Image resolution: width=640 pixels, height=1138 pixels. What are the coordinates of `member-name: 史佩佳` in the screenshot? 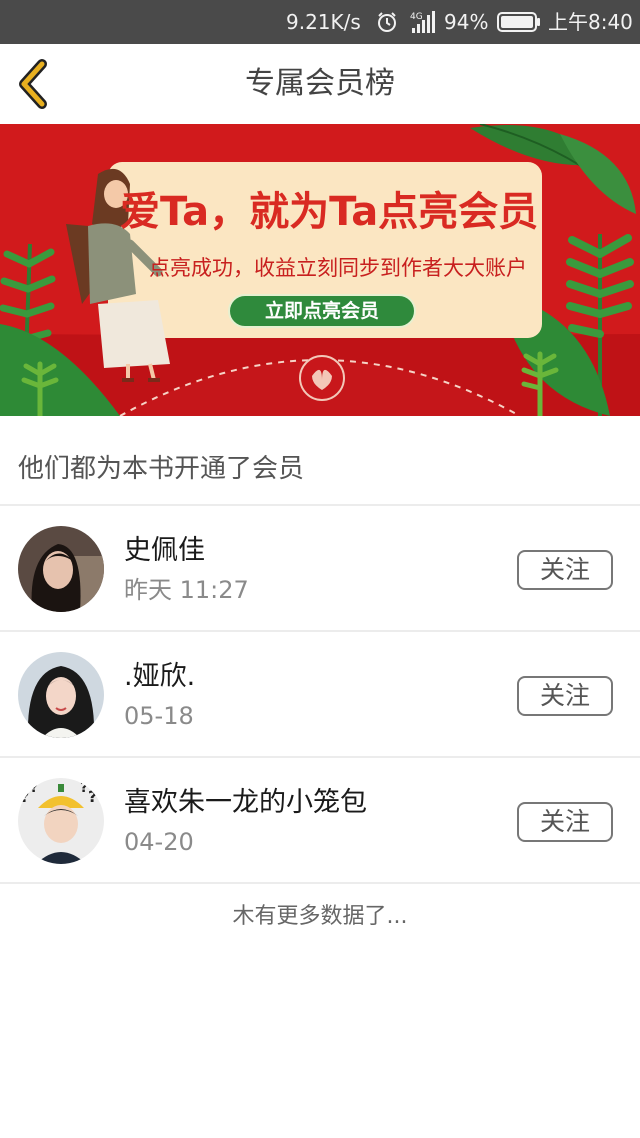 It's located at (164, 550).